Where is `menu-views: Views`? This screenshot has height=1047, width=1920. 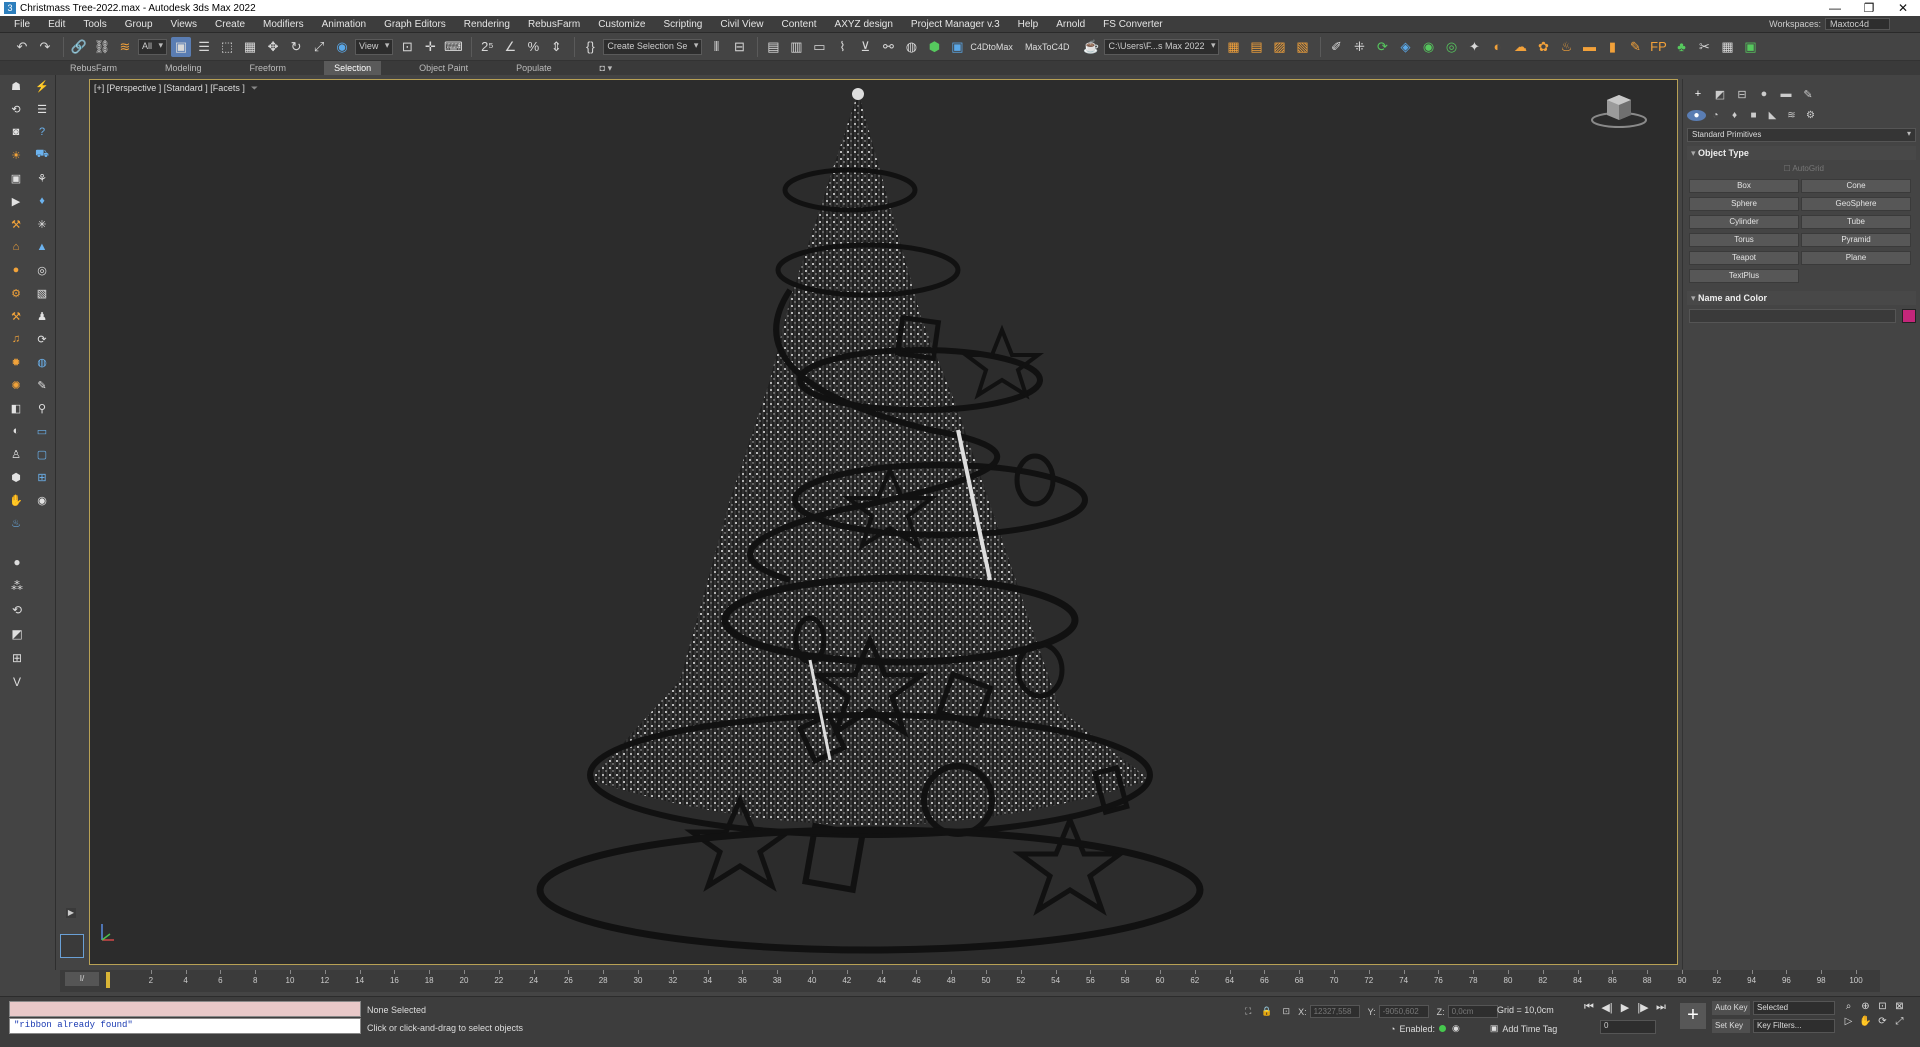
menu-views: Views is located at coordinates (184, 24).